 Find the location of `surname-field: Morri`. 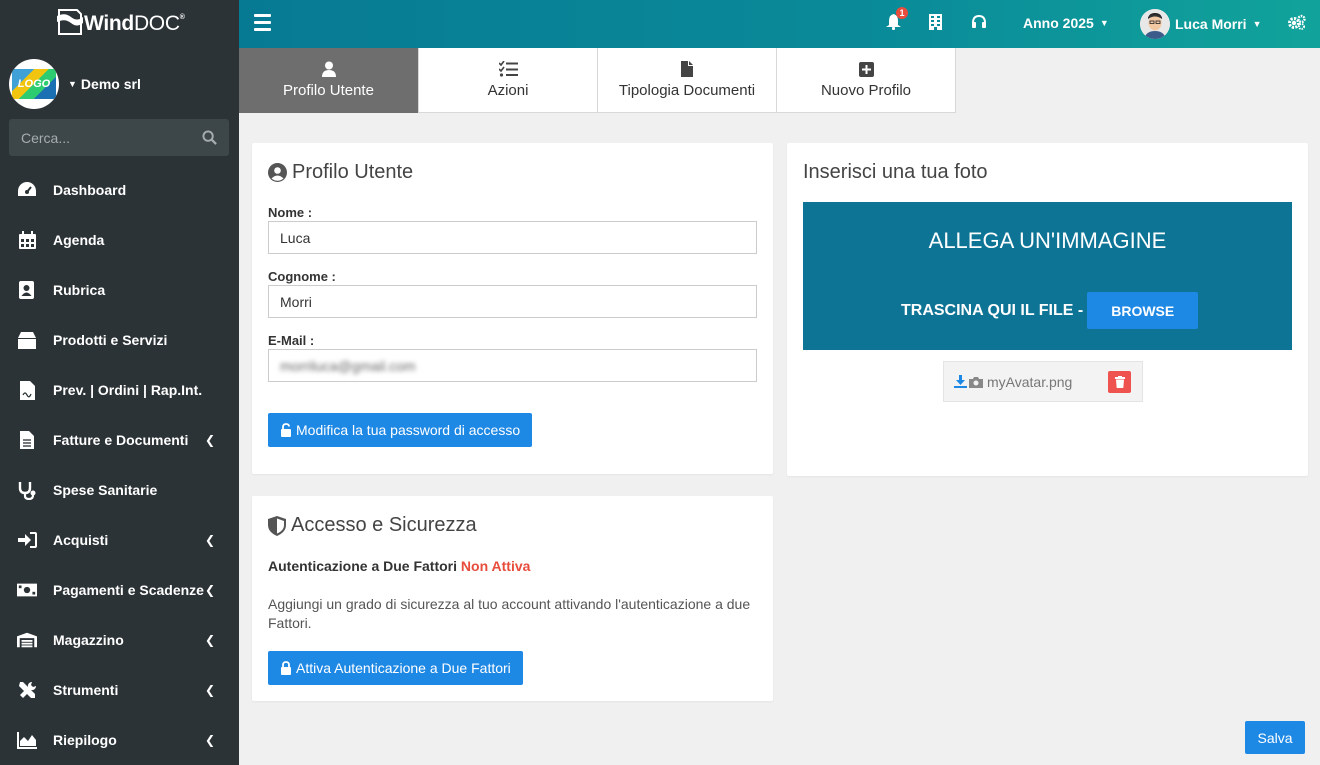

surname-field: Morri is located at coordinates (512, 301).